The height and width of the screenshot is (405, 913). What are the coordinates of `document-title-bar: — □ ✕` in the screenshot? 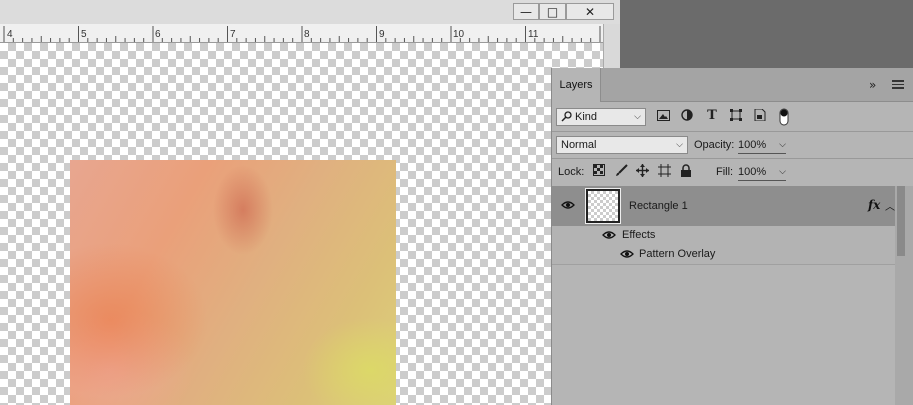 It's located at (310, 12).